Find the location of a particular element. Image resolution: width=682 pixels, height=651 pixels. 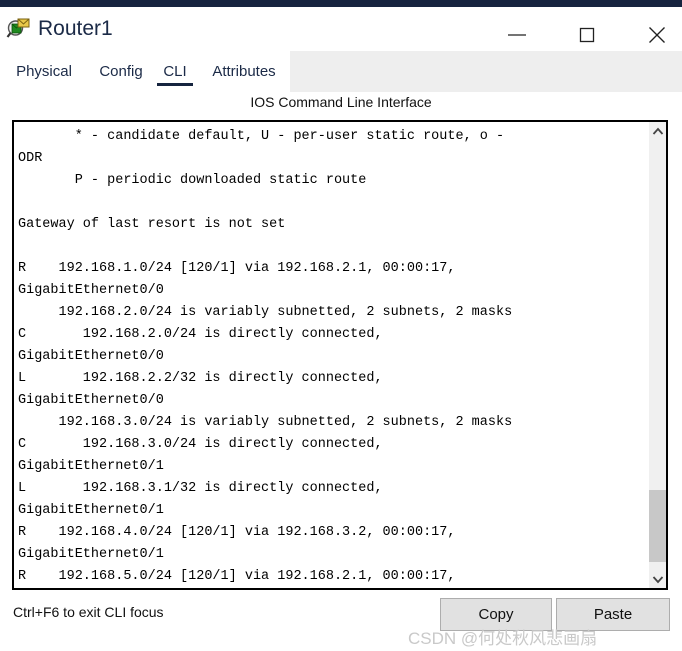

scroll-down-button is located at coordinates (657, 579).